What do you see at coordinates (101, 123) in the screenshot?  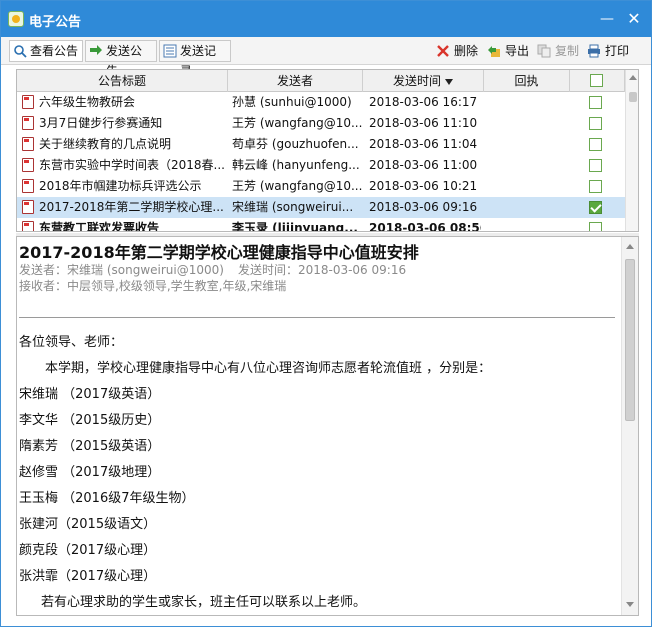 I see `row-title: 3月7日健步行参赛通知` at bounding box center [101, 123].